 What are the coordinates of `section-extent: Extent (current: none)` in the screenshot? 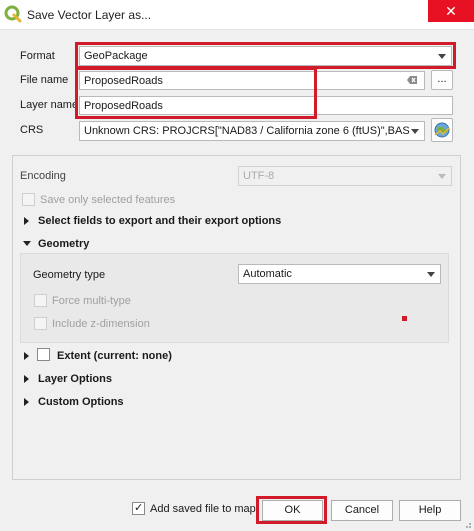 It's located at (114, 356).